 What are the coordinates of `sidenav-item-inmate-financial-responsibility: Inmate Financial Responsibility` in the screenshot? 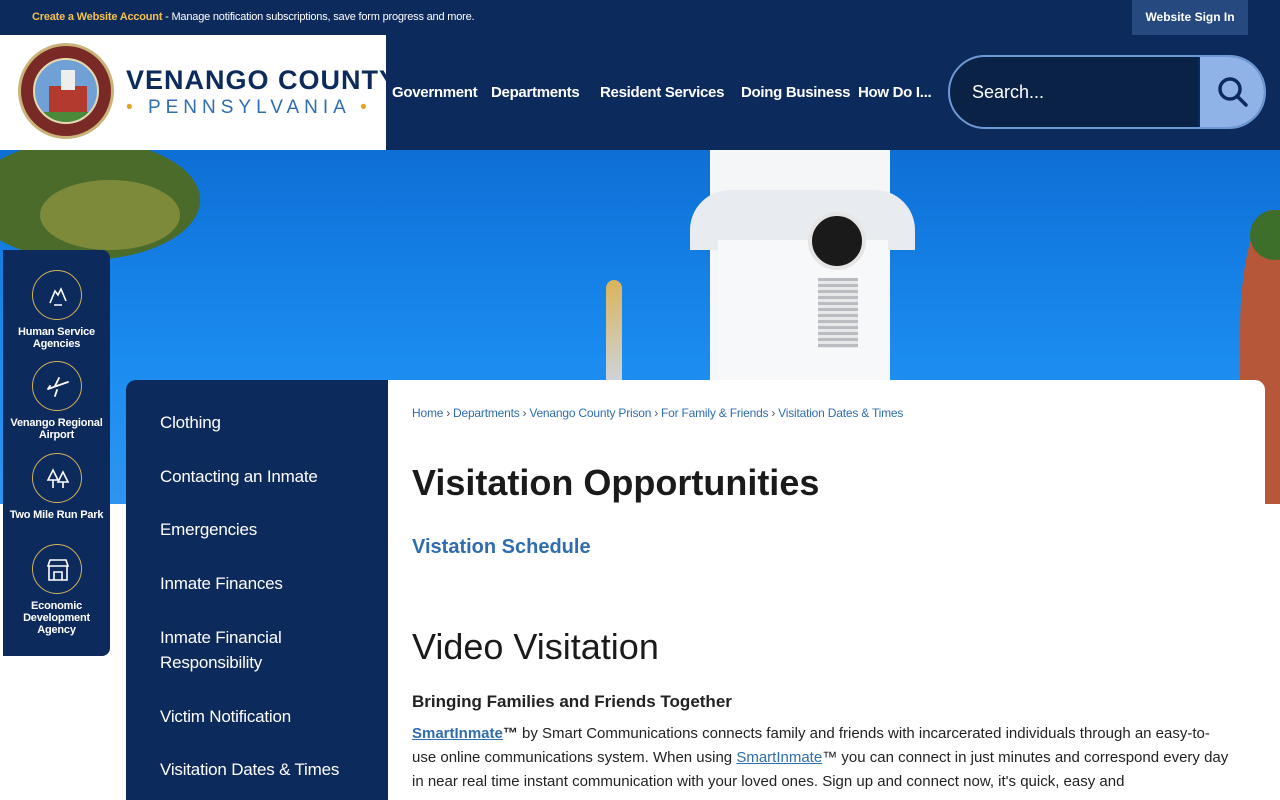 It's located at (260, 650).